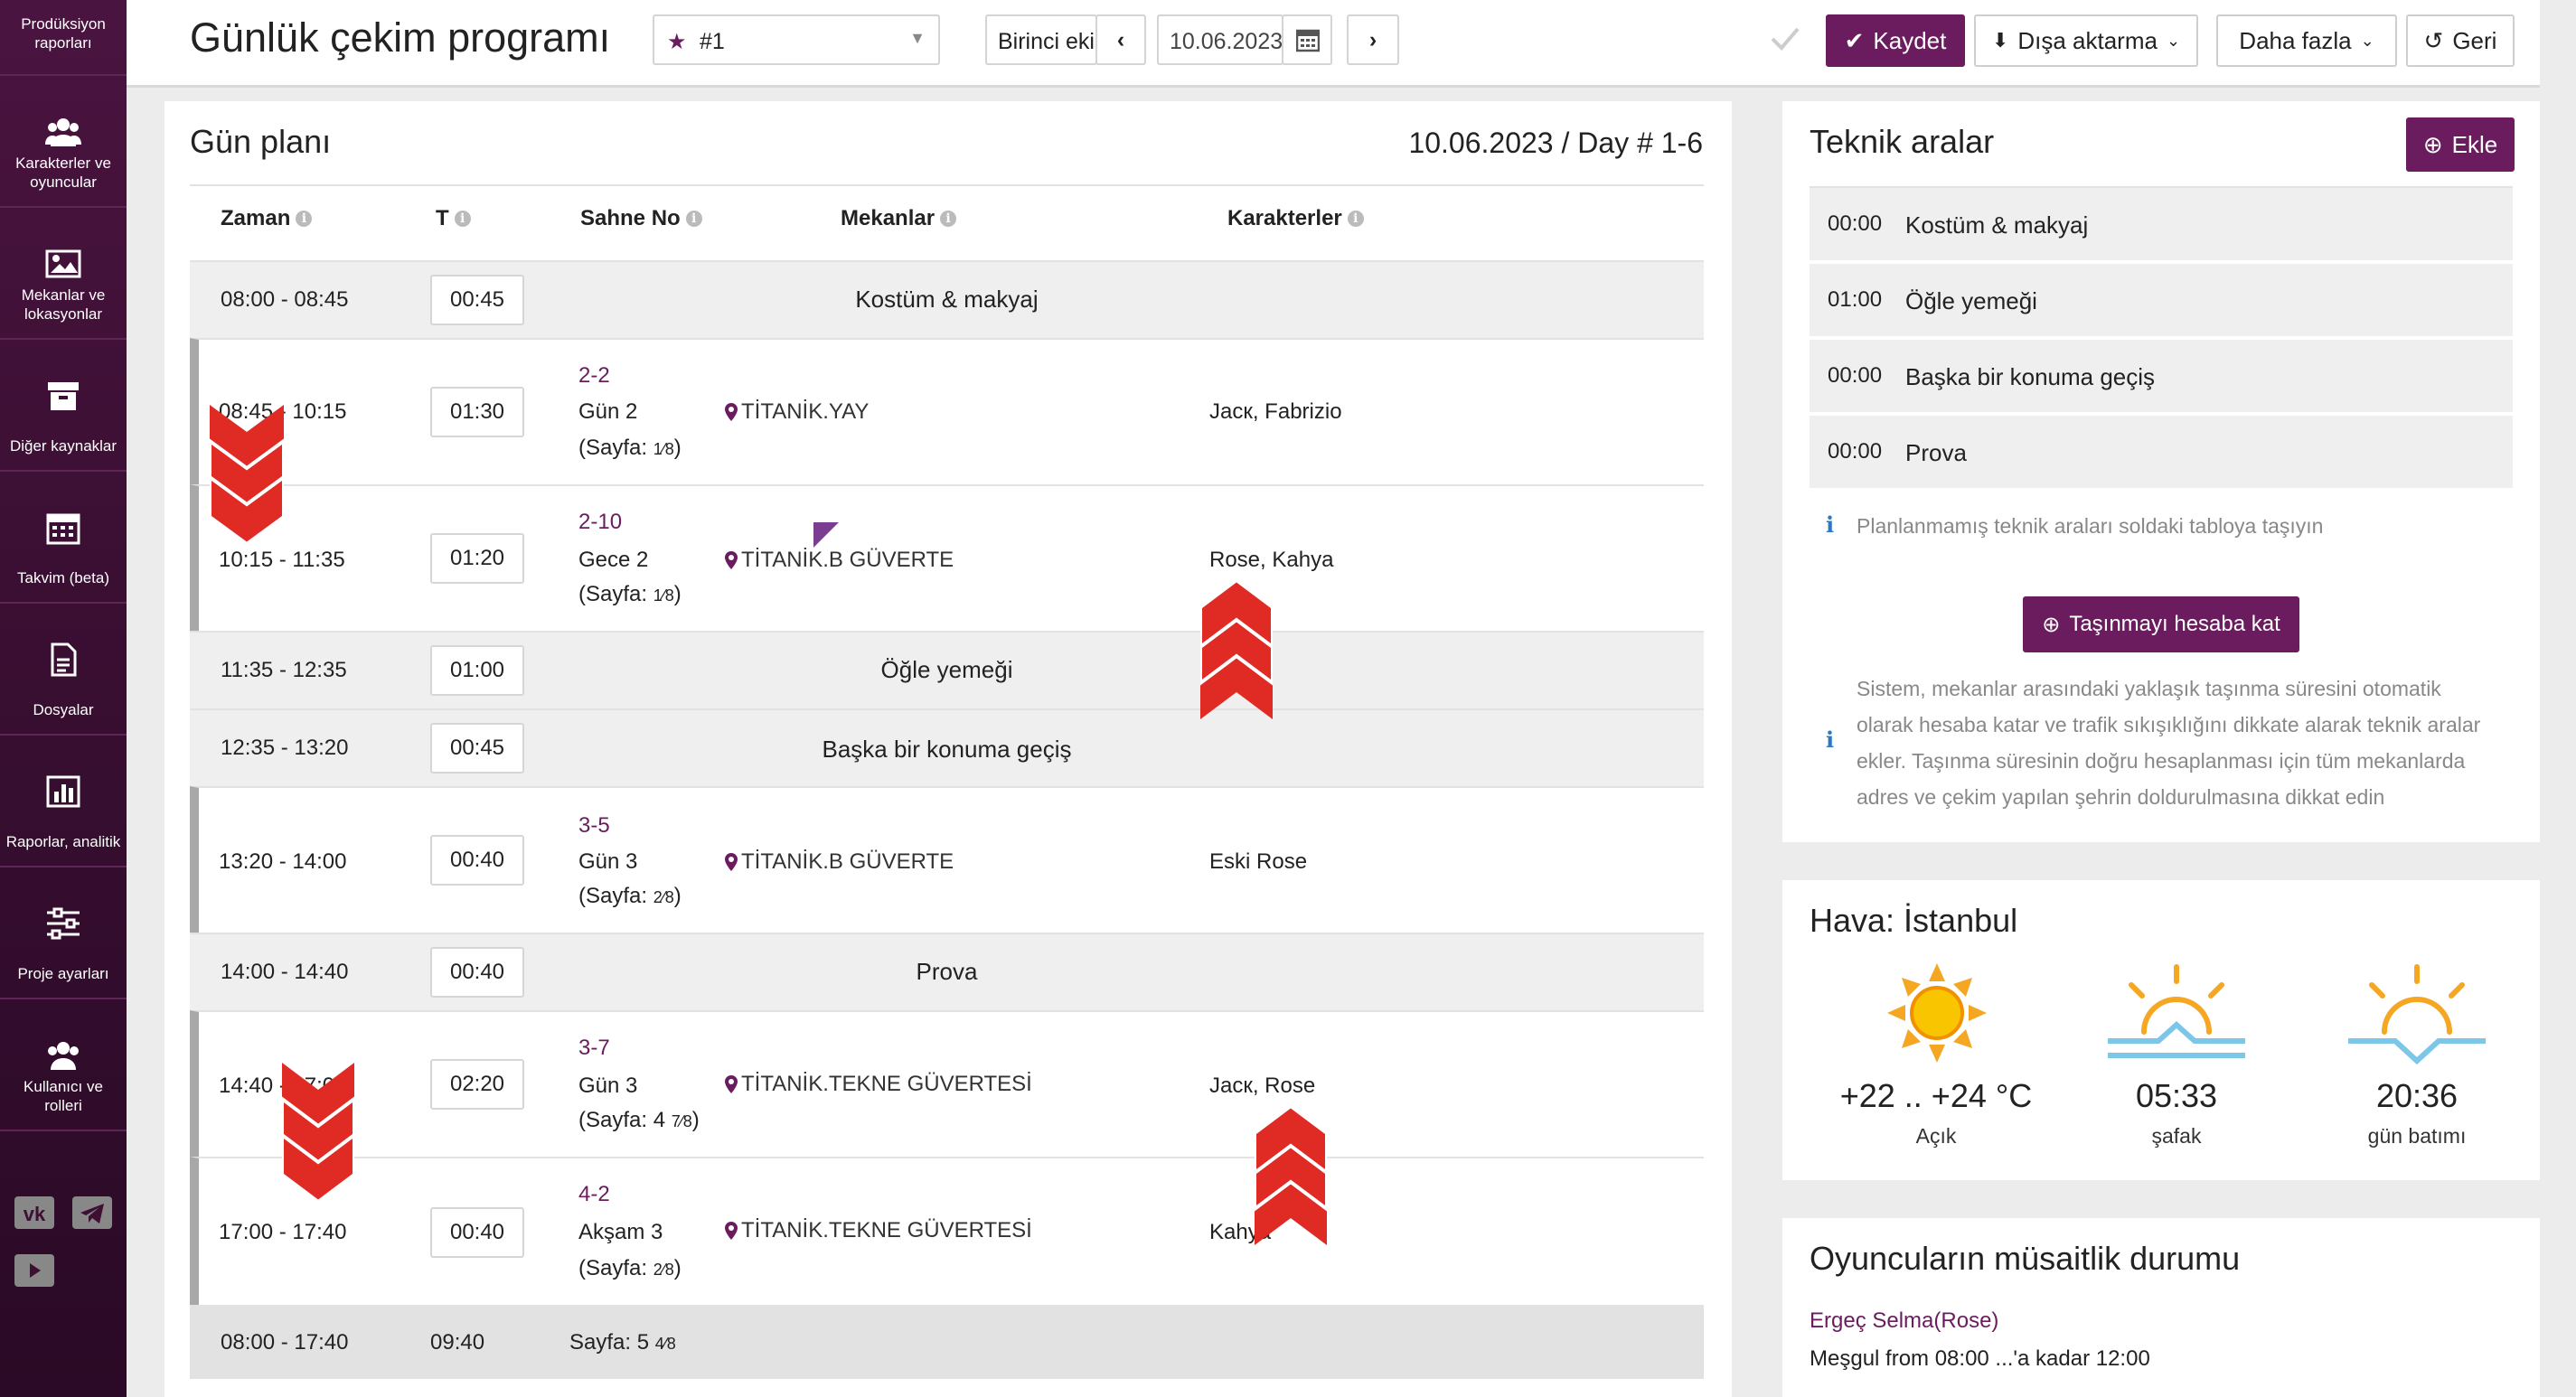  Describe the element at coordinates (947, 971) in the screenshot. I see `table-row-break: 14:00 - 14:40 00:40 Prova` at that location.